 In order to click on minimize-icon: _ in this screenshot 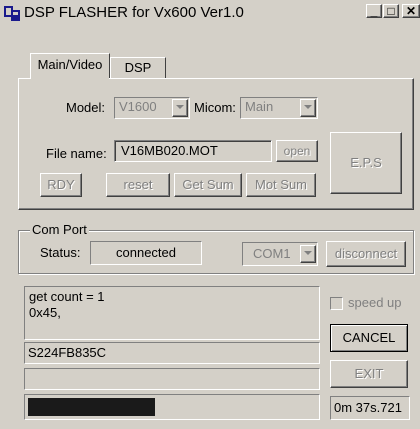, I will do `click(374, 11)`.